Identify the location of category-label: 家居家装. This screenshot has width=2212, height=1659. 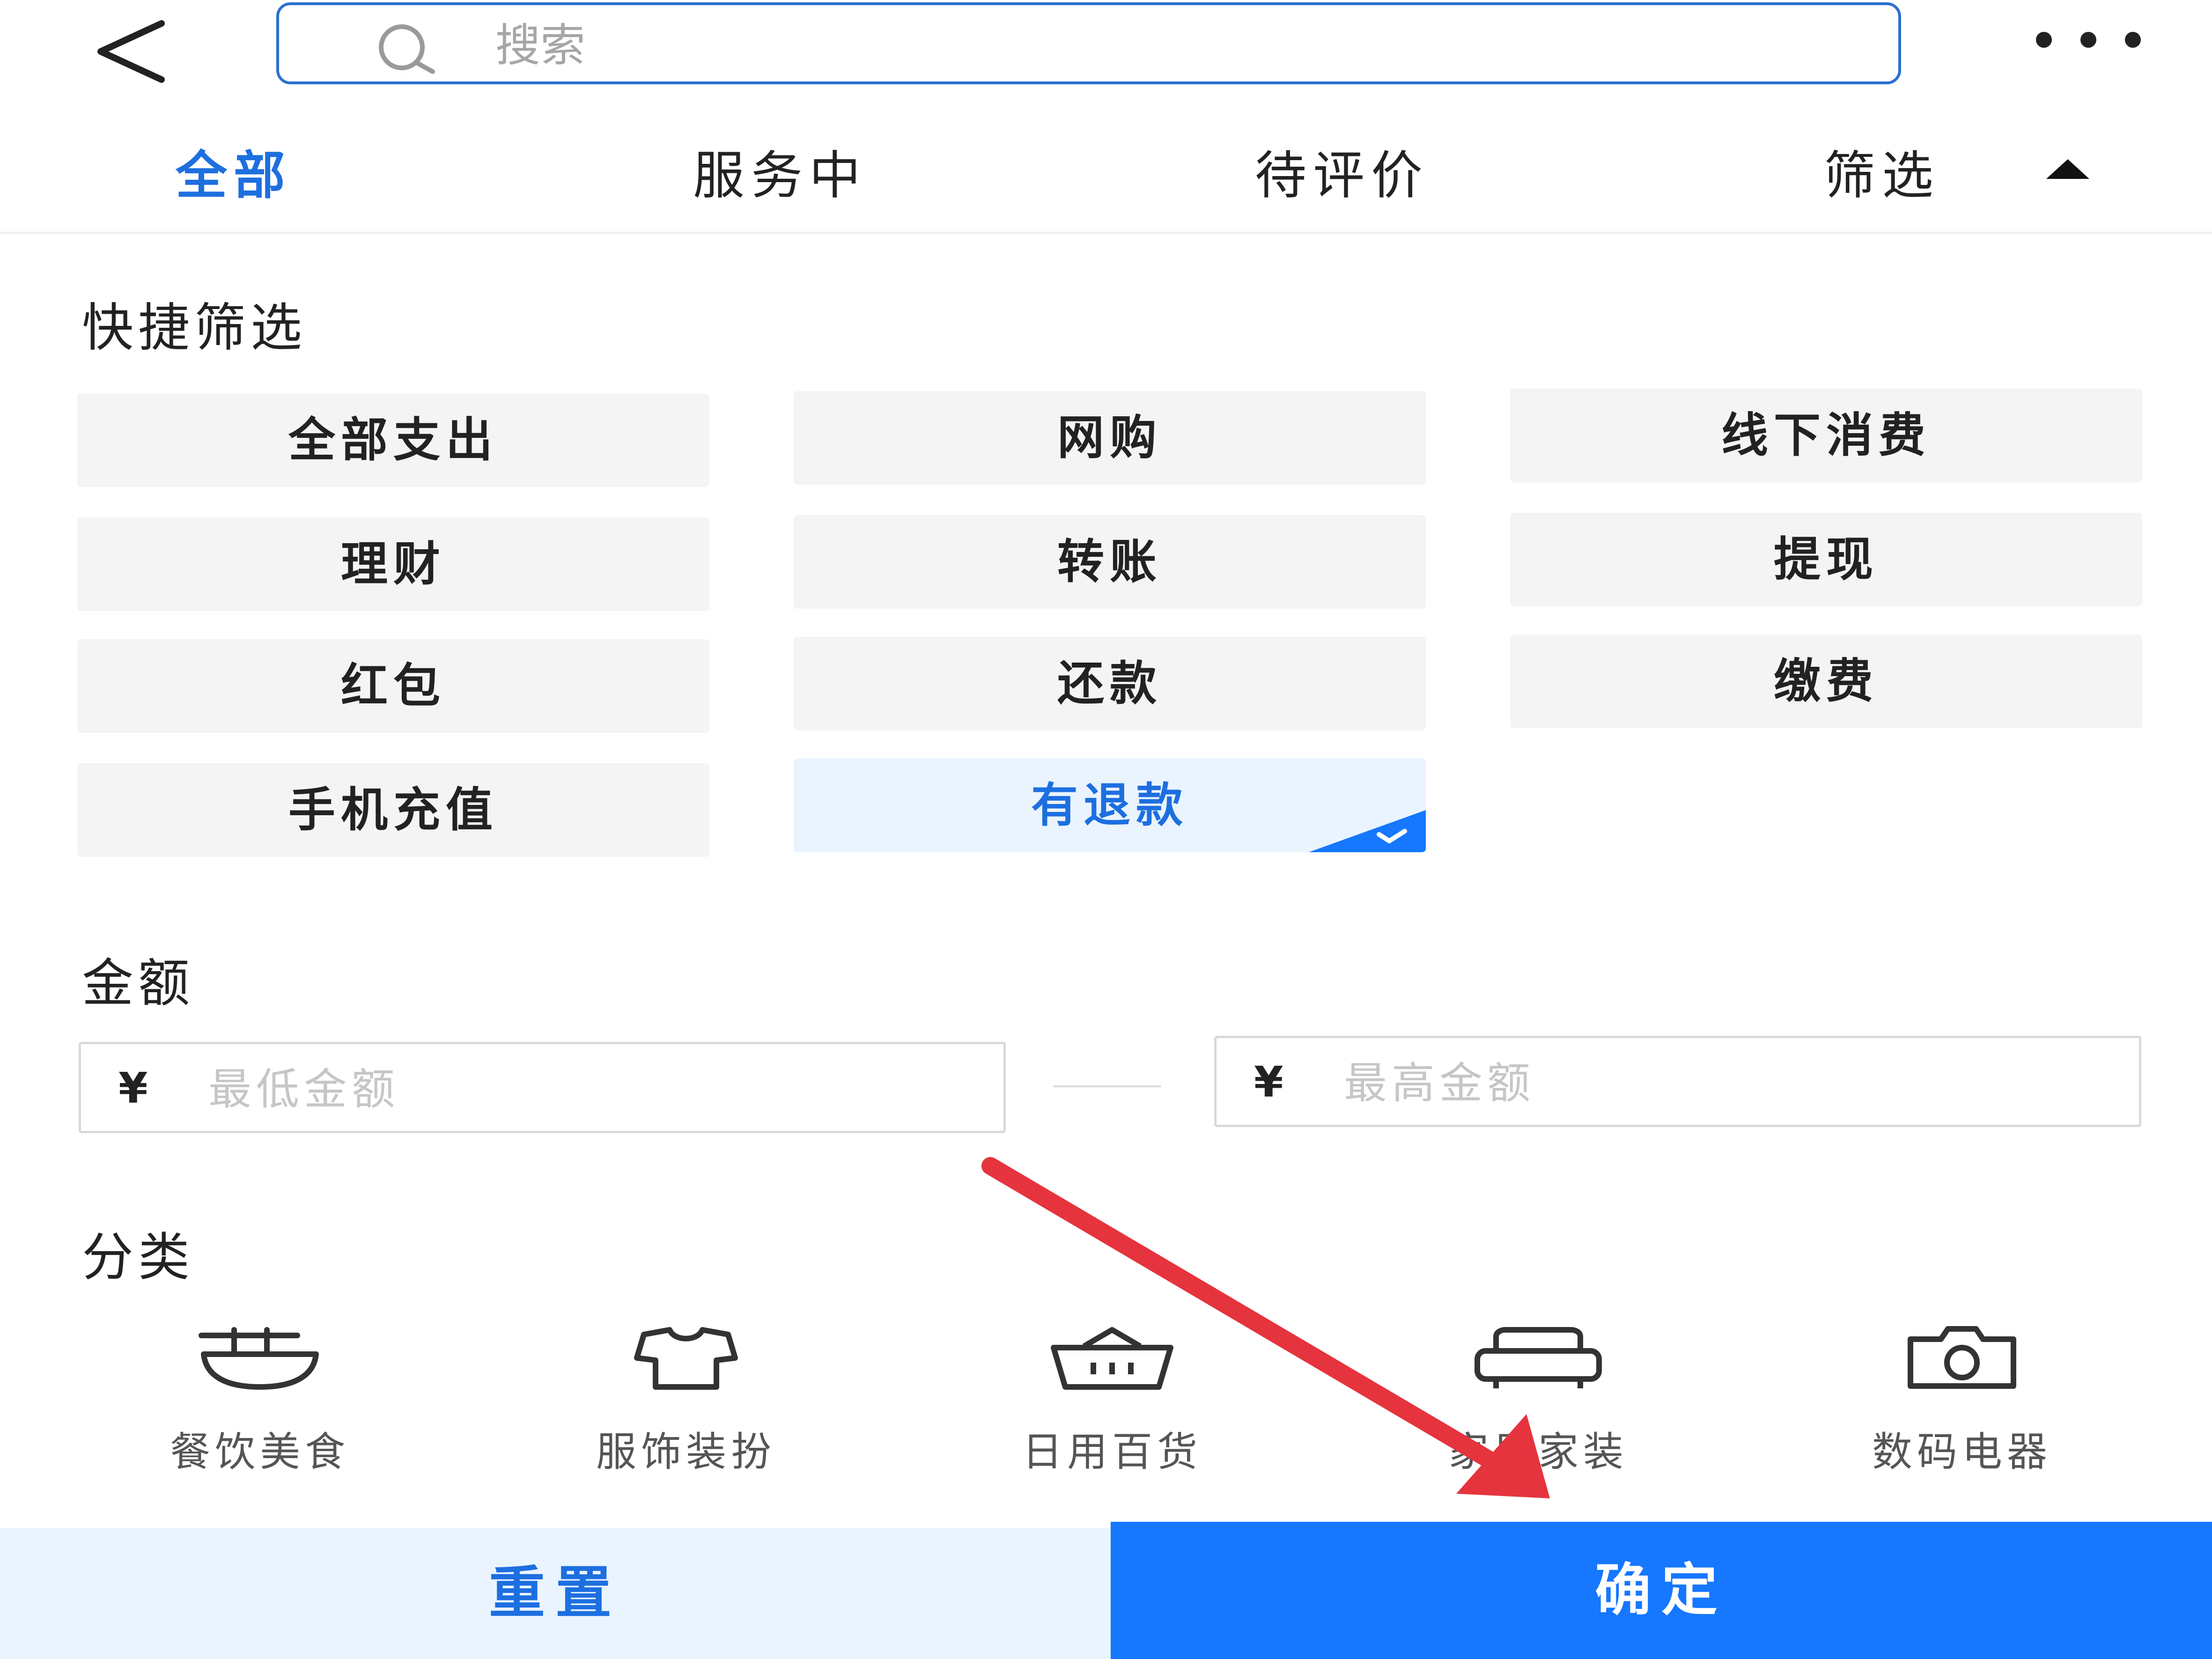
(1538, 1452).